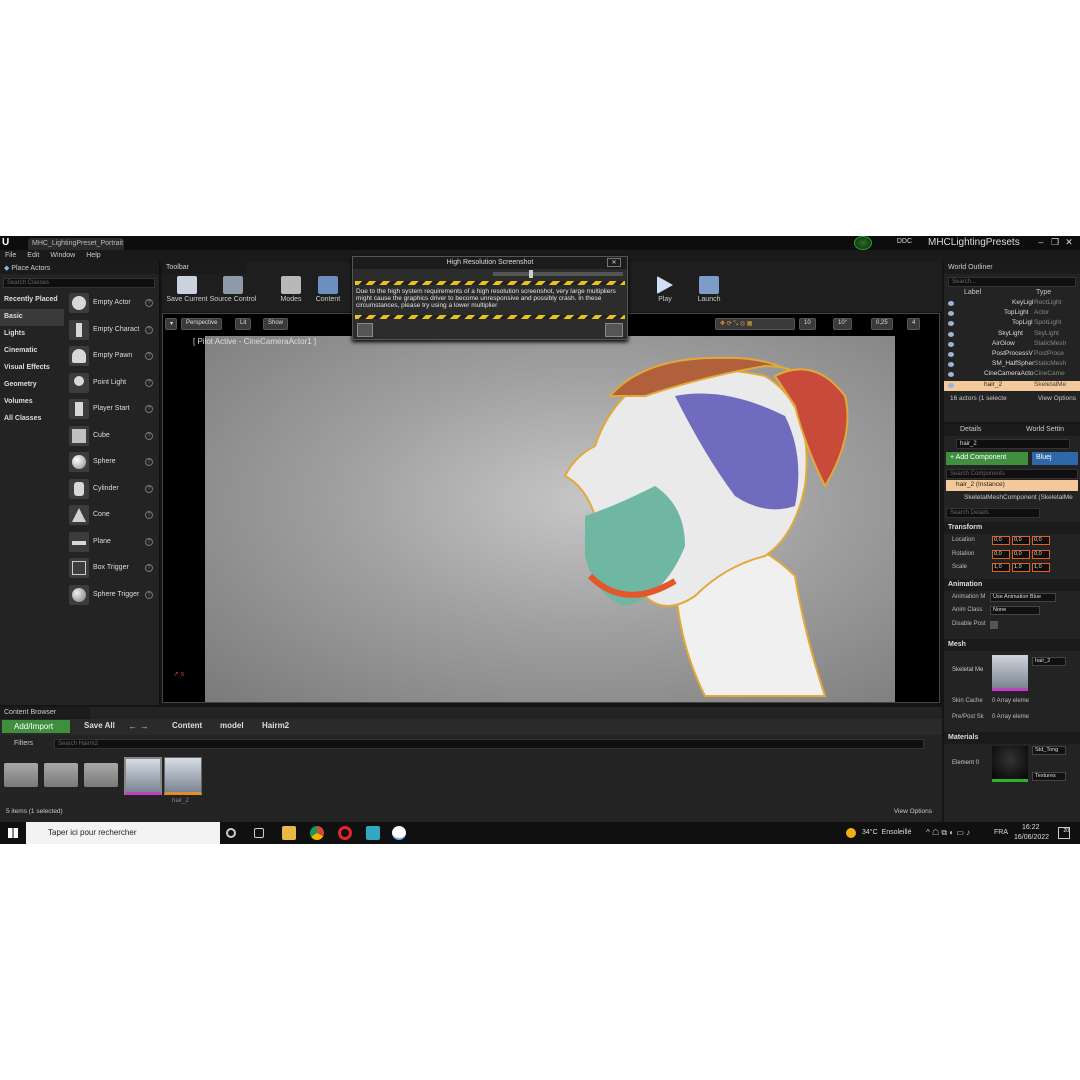 Image resolution: width=1080 pixels, height=1080 pixels. Describe the element at coordinates (963, 540) in the screenshot. I see `location-label: Location` at that location.